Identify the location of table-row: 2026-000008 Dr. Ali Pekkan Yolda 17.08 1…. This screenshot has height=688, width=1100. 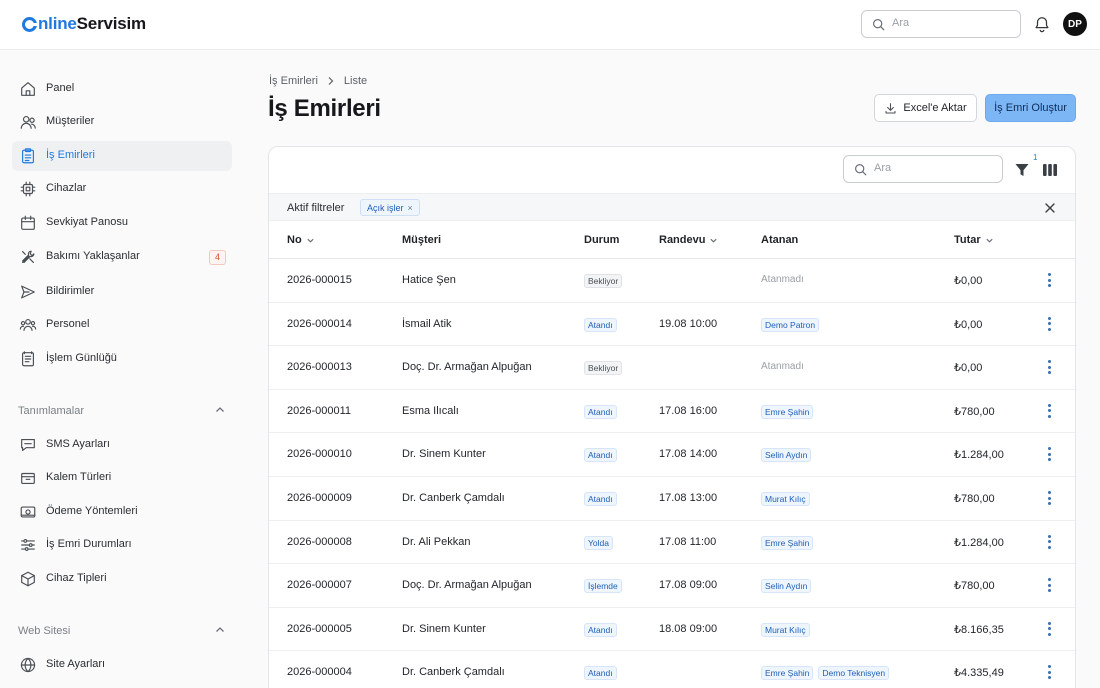
(672, 543).